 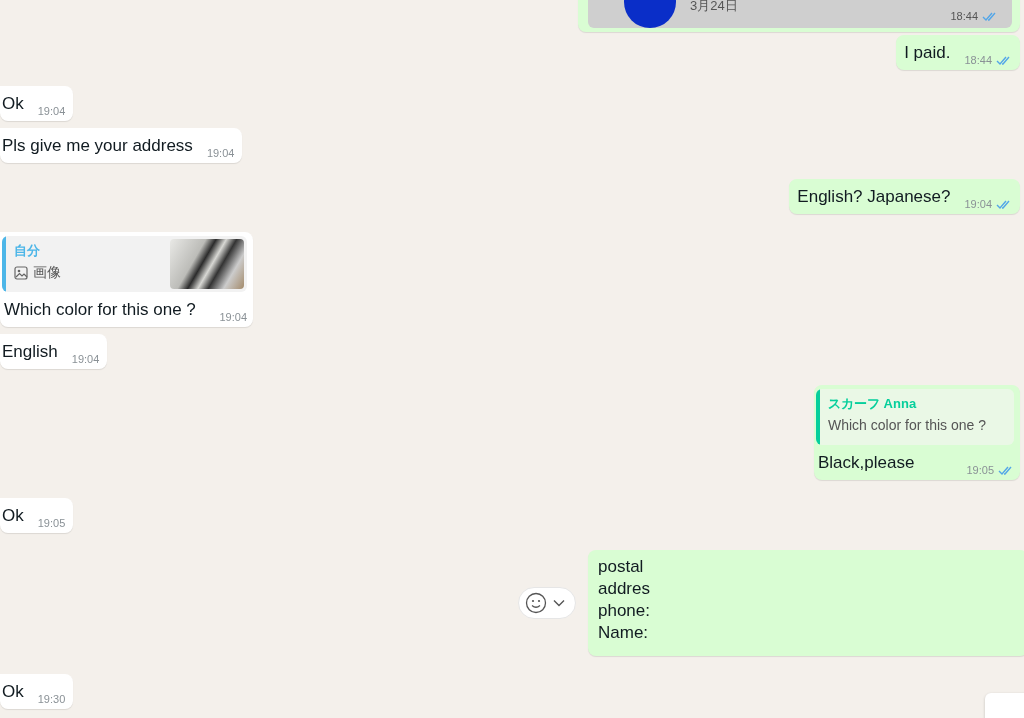 What do you see at coordinates (536, 603) in the screenshot?
I see `smiley-icon` at bounding box center [536, 603].